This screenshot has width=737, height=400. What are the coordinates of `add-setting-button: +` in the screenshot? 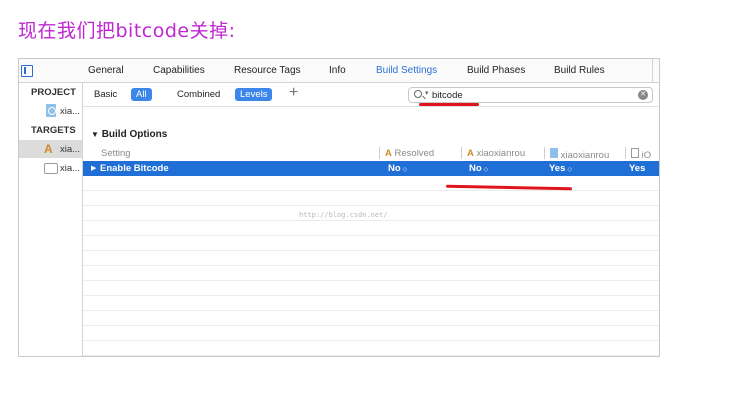 It's located at (293, 93).